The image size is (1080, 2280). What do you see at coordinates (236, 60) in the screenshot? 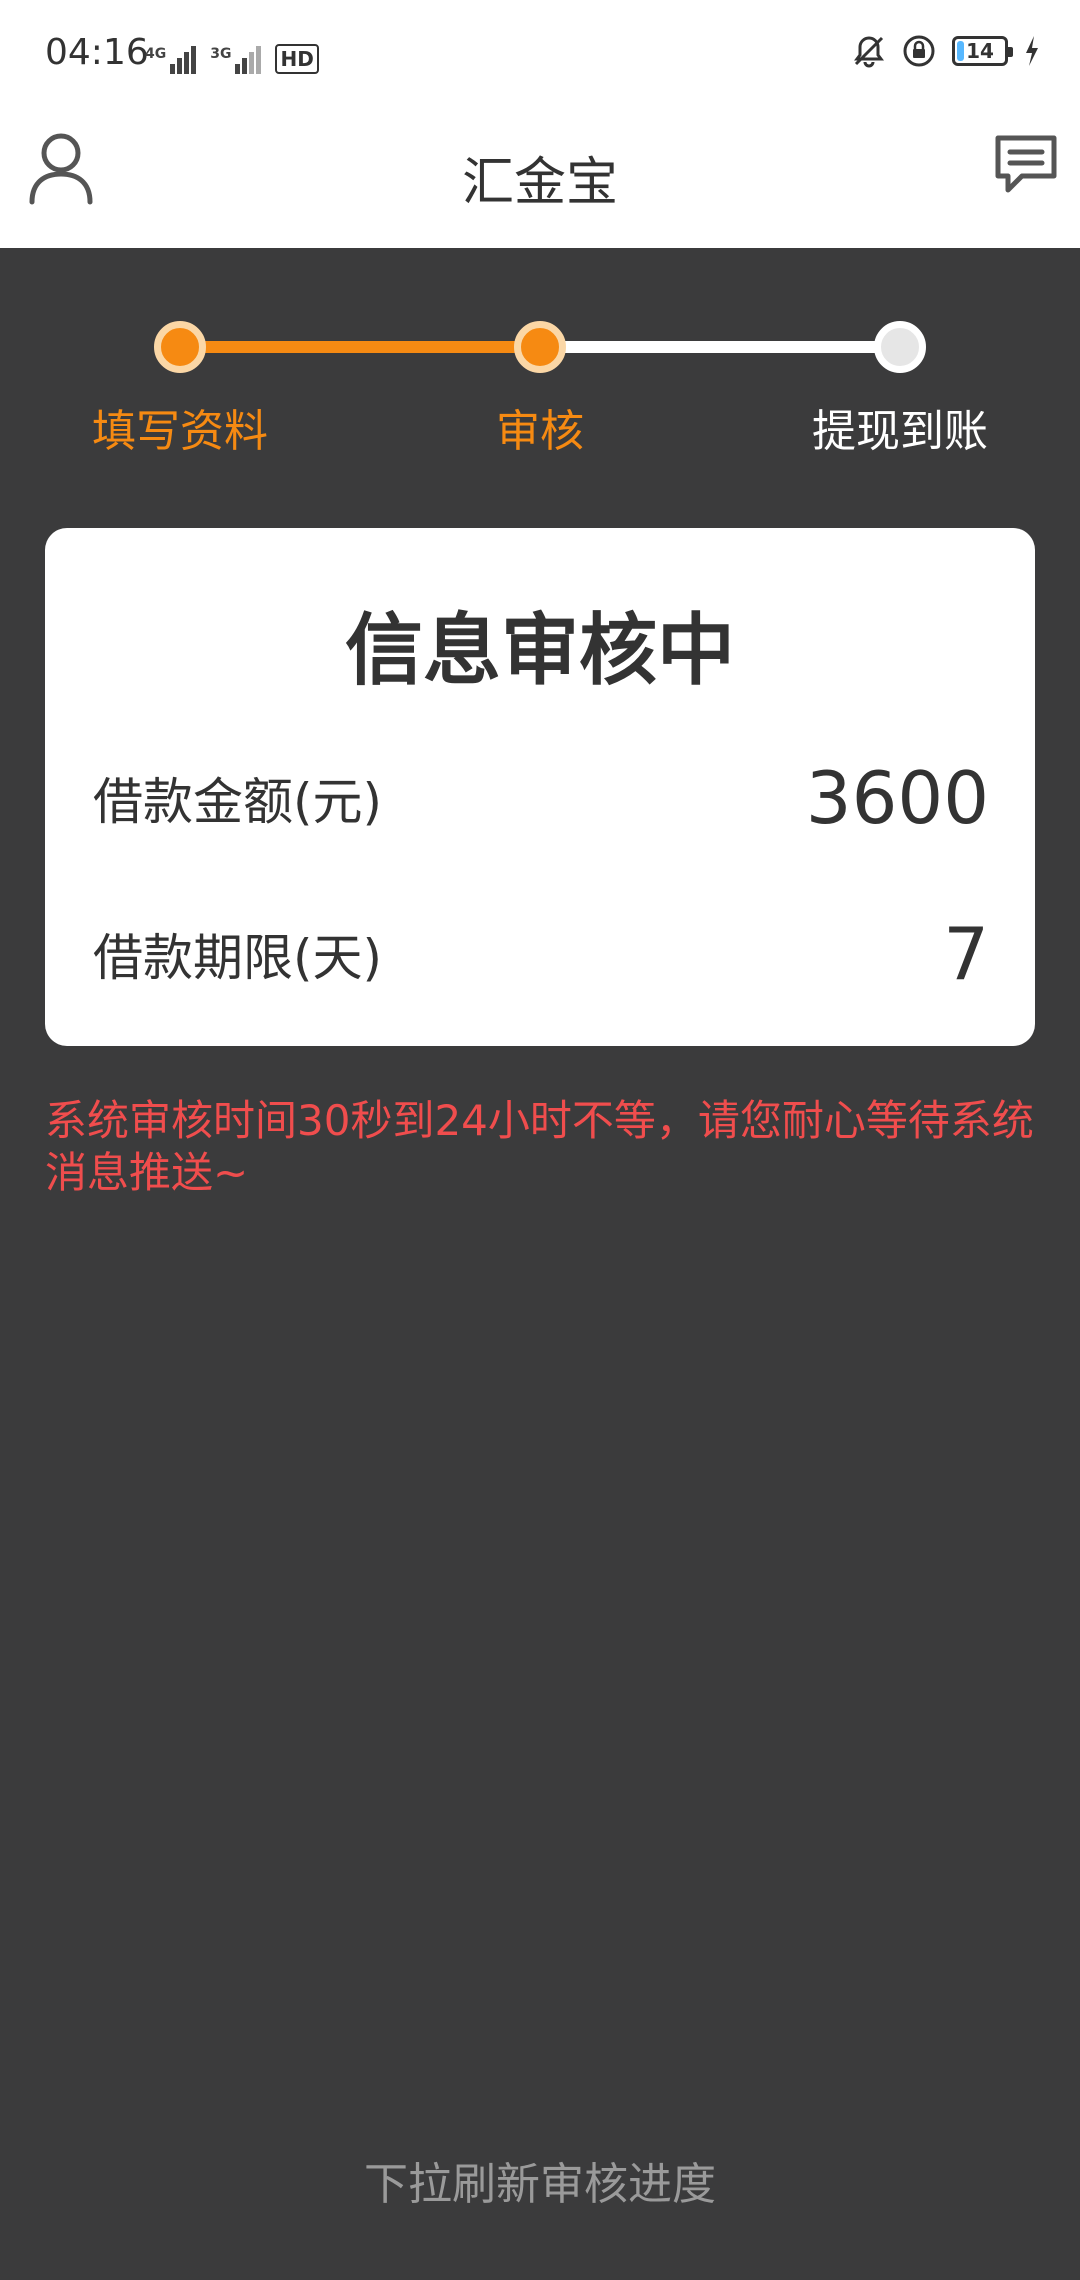
I see `signal-3g-icon: 3G` at bounding box center [236, 60].